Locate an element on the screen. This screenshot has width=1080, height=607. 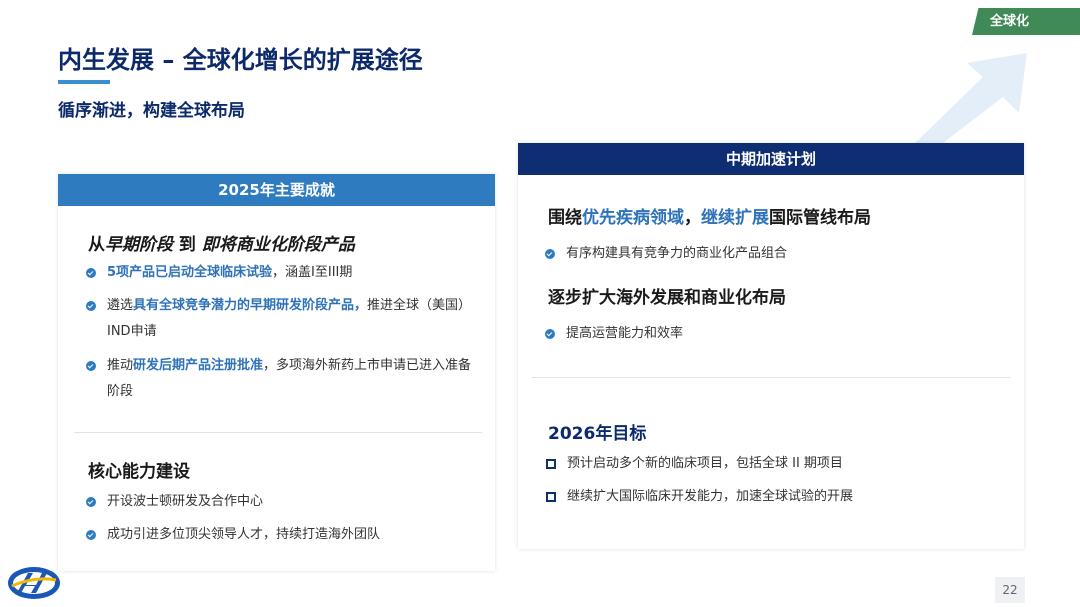
section-text: 从 is located at coordinates (96, 245).